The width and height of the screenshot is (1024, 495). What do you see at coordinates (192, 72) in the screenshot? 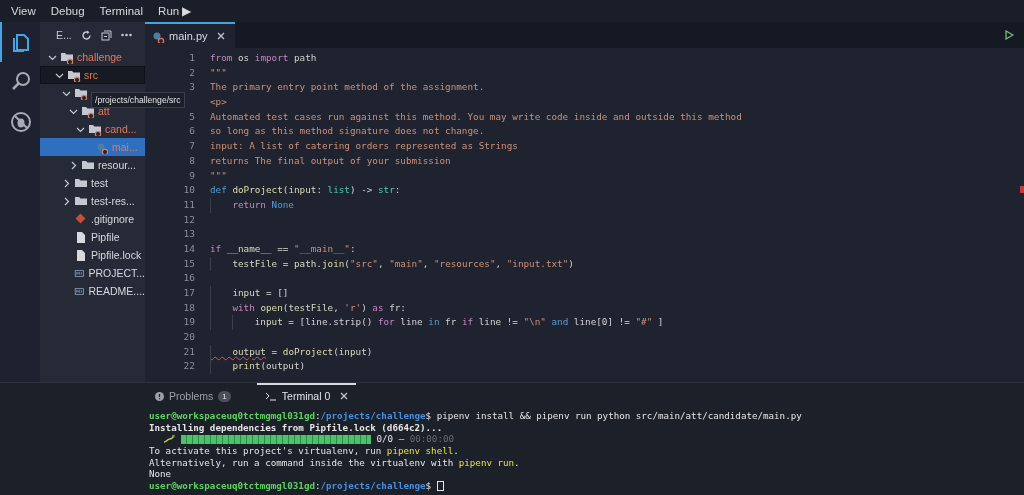
I see `line-number: 2` at bounding box center [192, 72].